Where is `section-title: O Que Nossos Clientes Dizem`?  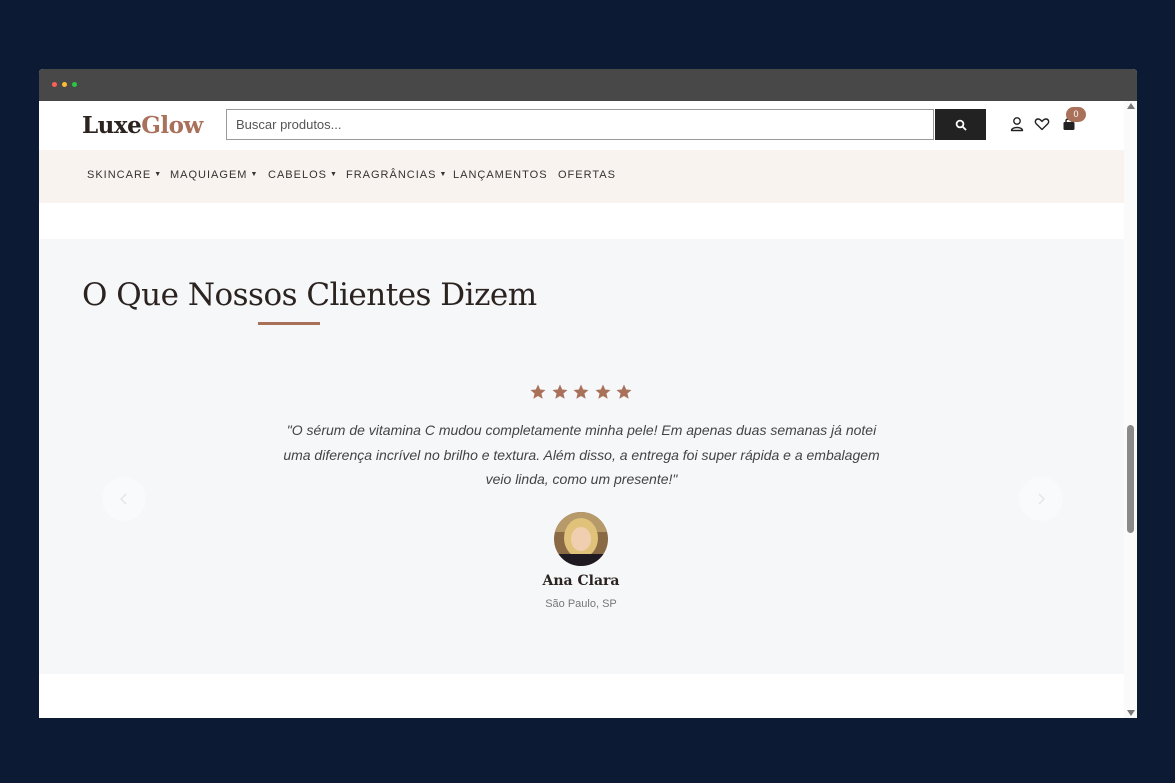
section-title: O Que Nossos Clientes Dizem is located at coordinates (309, 295).